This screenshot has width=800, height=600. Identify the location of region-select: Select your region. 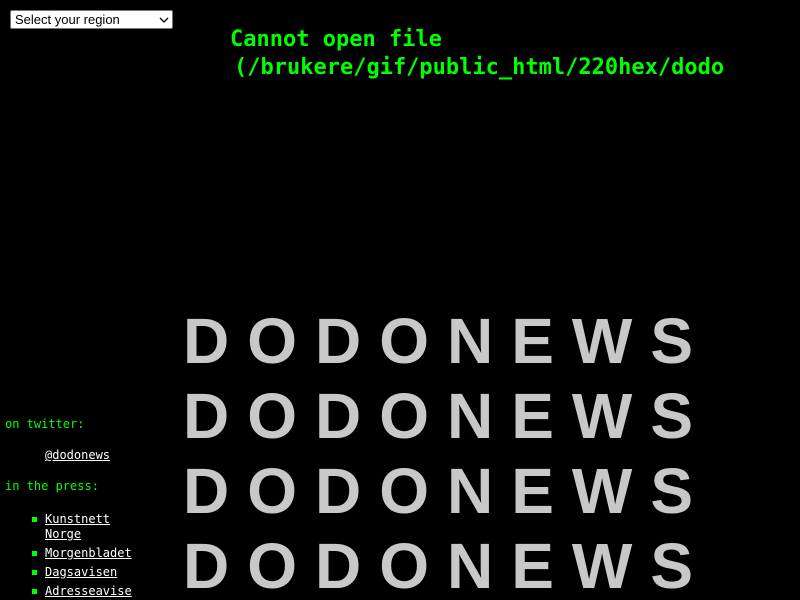
(91, 19).